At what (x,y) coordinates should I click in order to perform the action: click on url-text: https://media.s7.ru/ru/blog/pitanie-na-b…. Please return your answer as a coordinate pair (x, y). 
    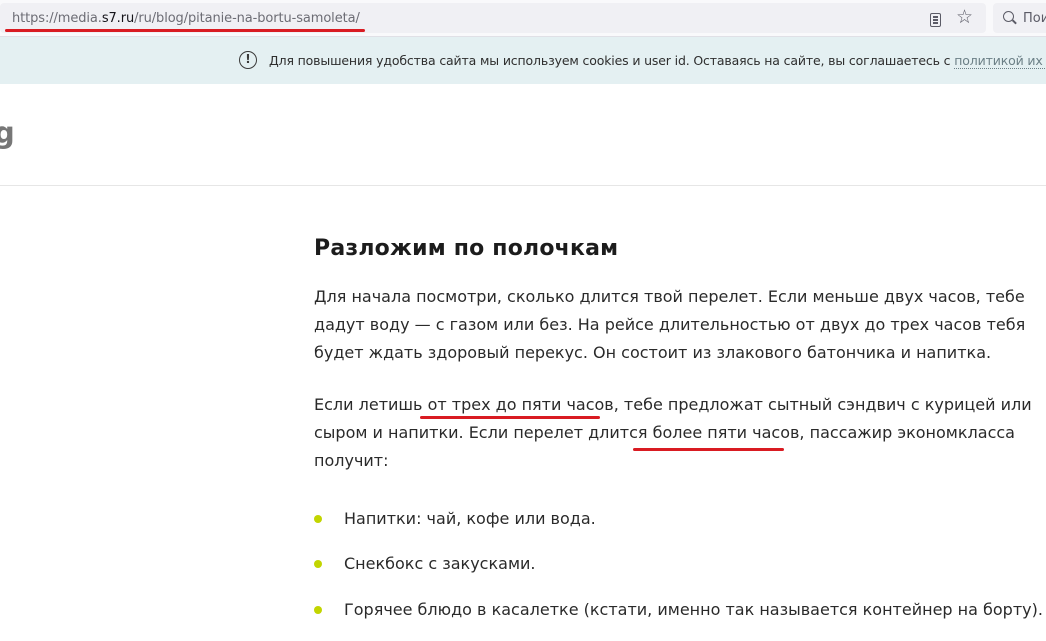
    Looking at the image, I should click on (186, 18).